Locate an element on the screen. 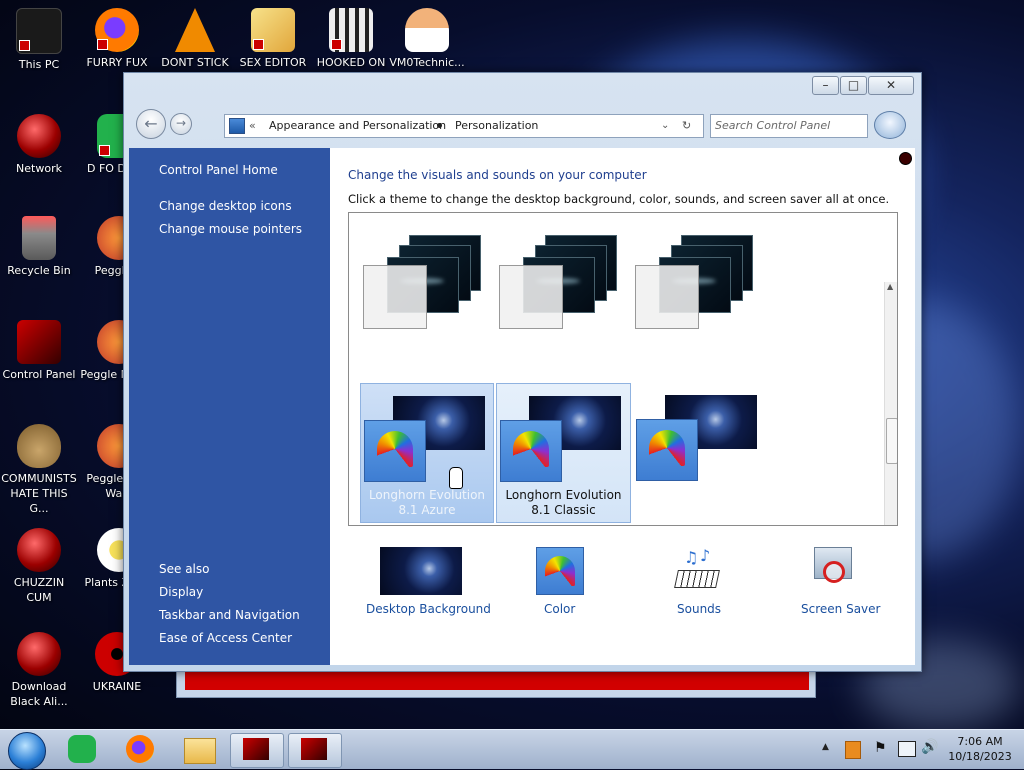  desktop-icon-furry-fux: FURRY FUX is located at coordinates (117, 39).